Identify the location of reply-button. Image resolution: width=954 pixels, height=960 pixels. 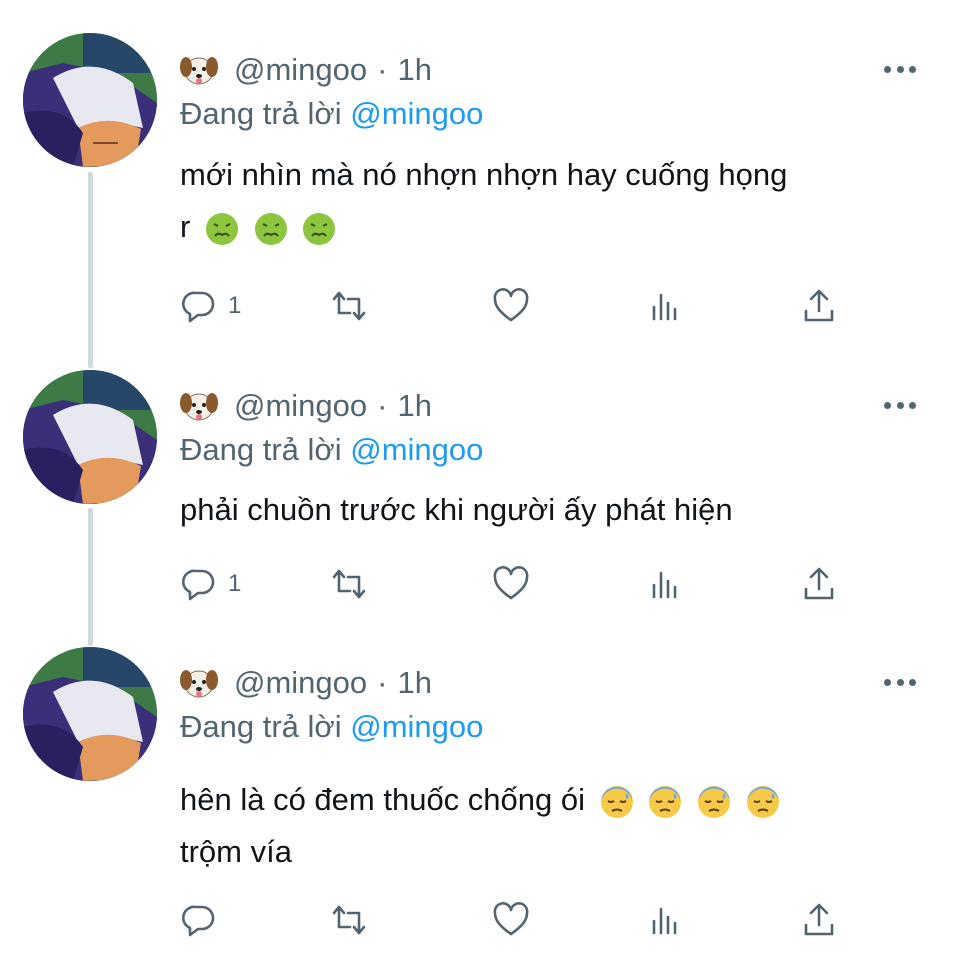
(204, 920).